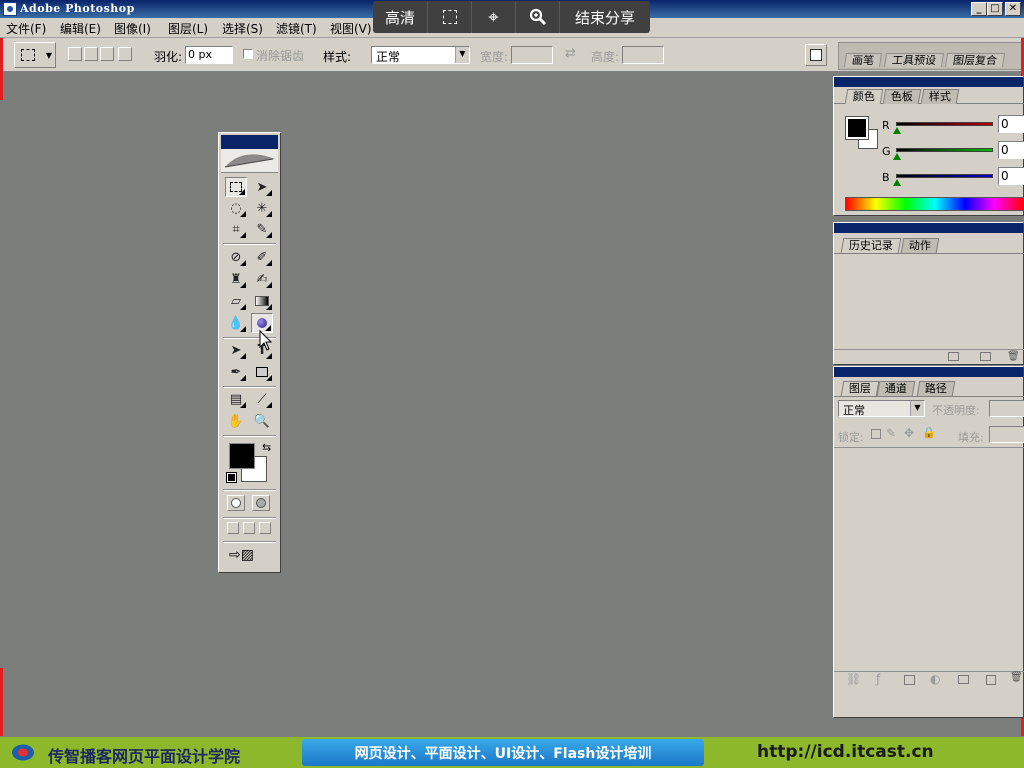 The image size is (1024, 768). Describe the element at coordinates (538, 17) in the screenshot. I see `zoom-button` at that location.